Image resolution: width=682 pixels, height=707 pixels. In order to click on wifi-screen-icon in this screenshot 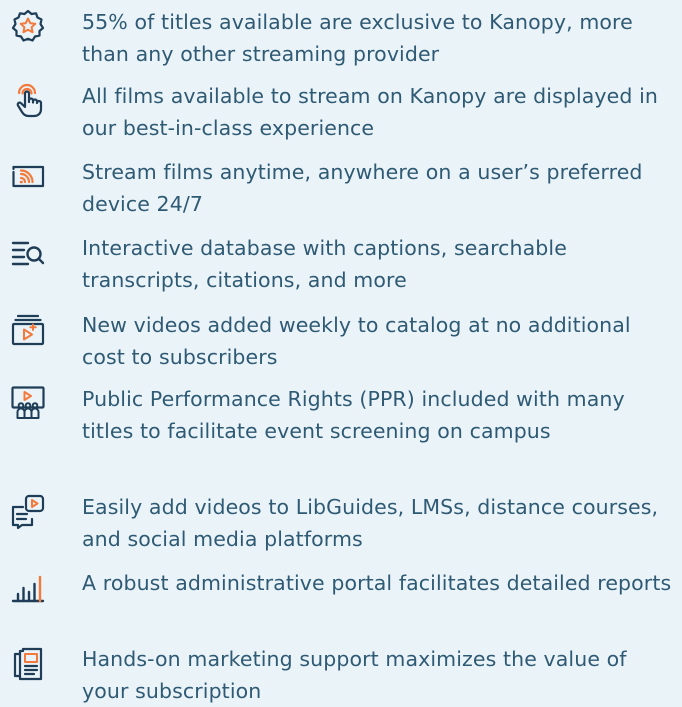, I will do `click(28, 176)`.